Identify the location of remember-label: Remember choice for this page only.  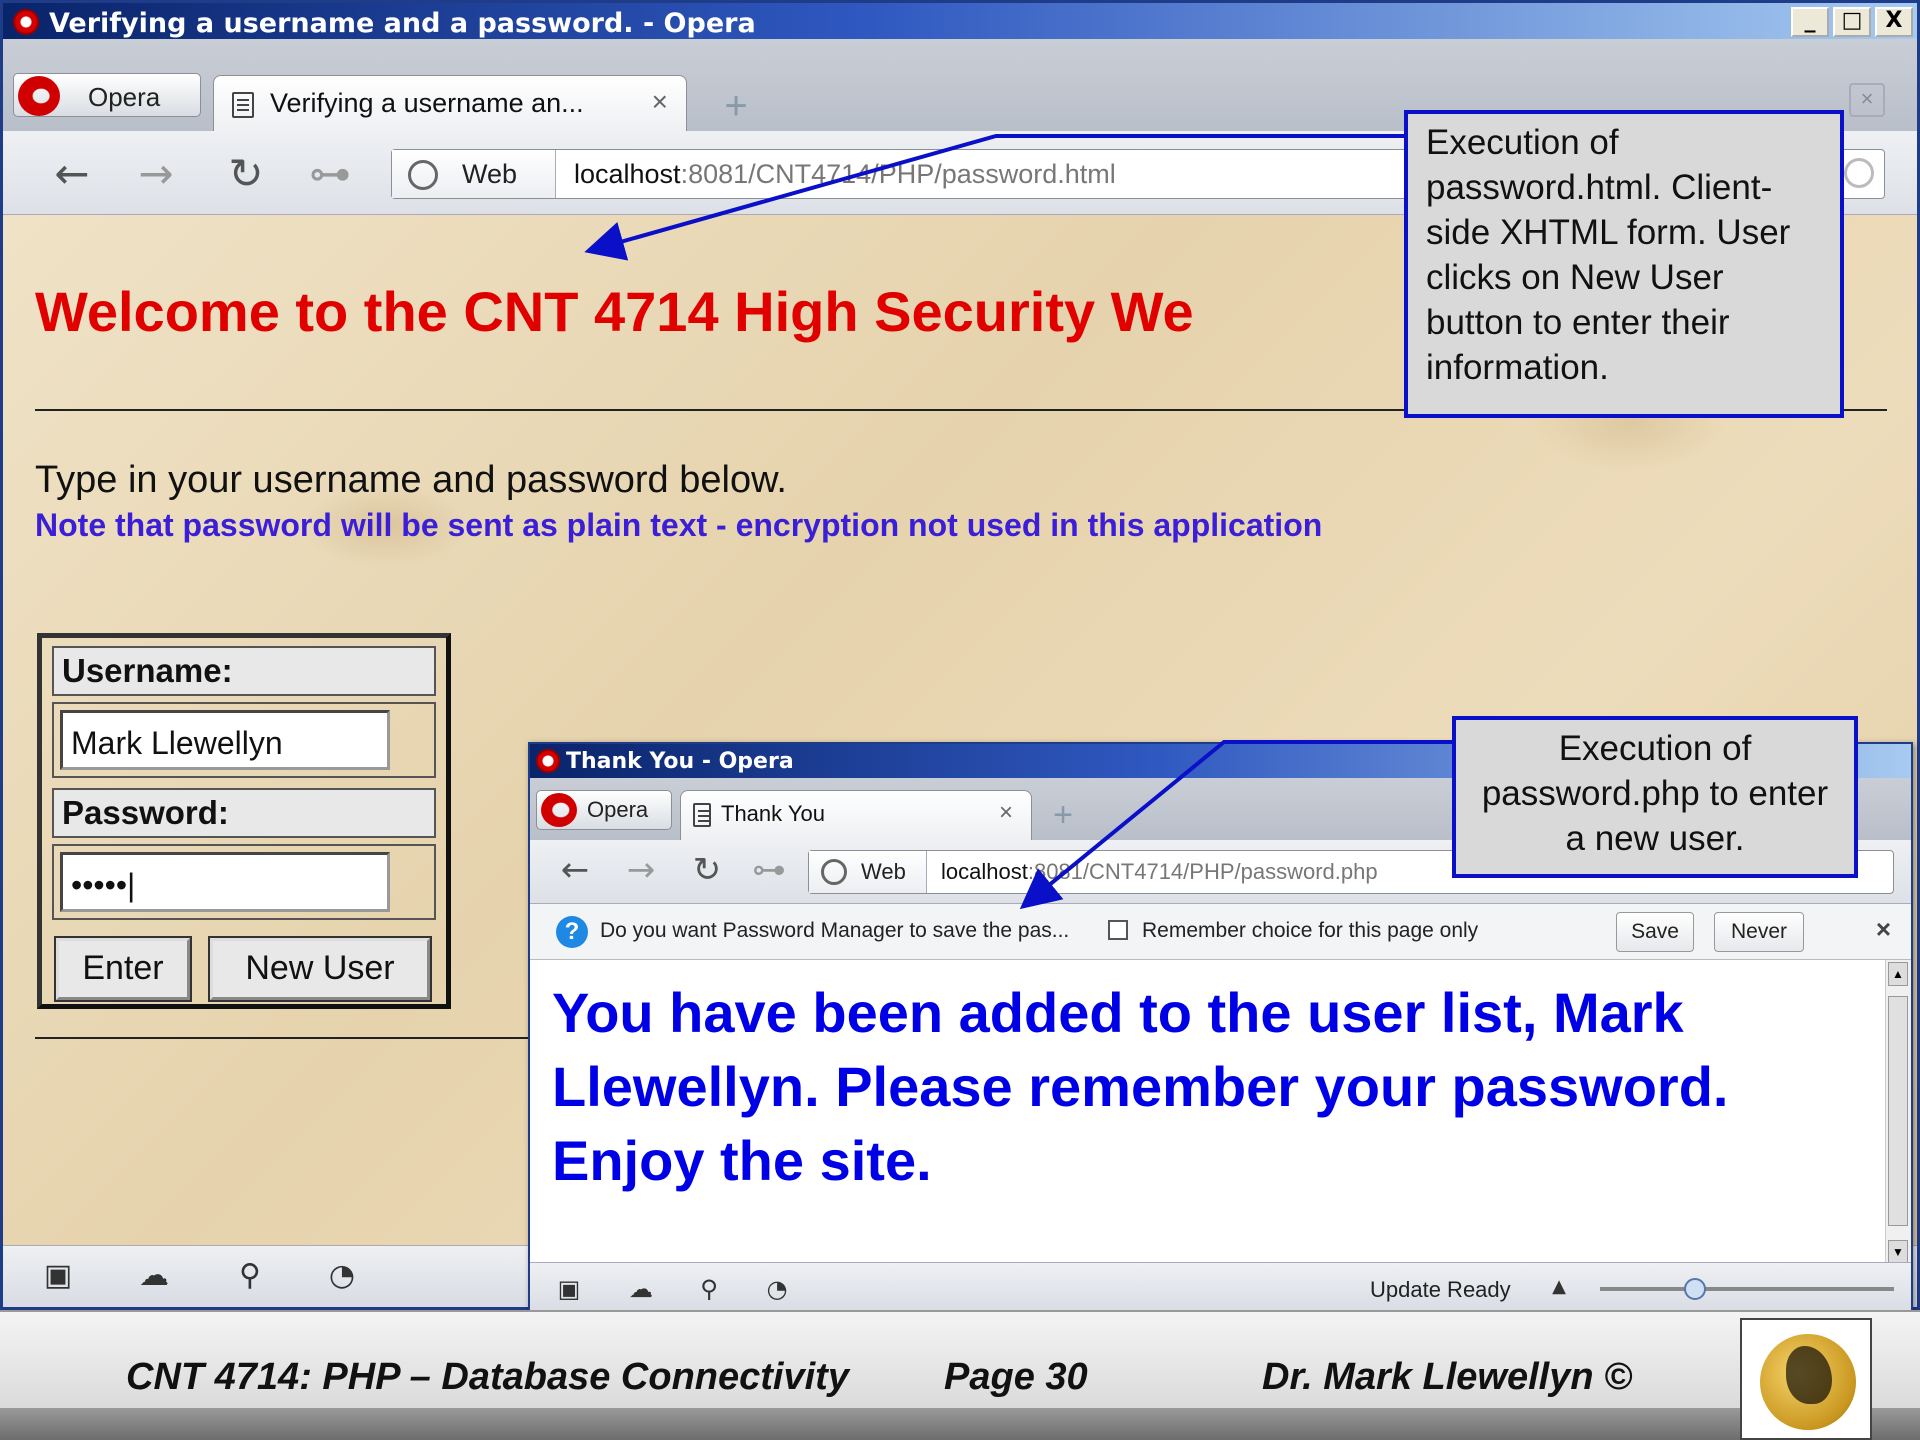
(1310, 930).